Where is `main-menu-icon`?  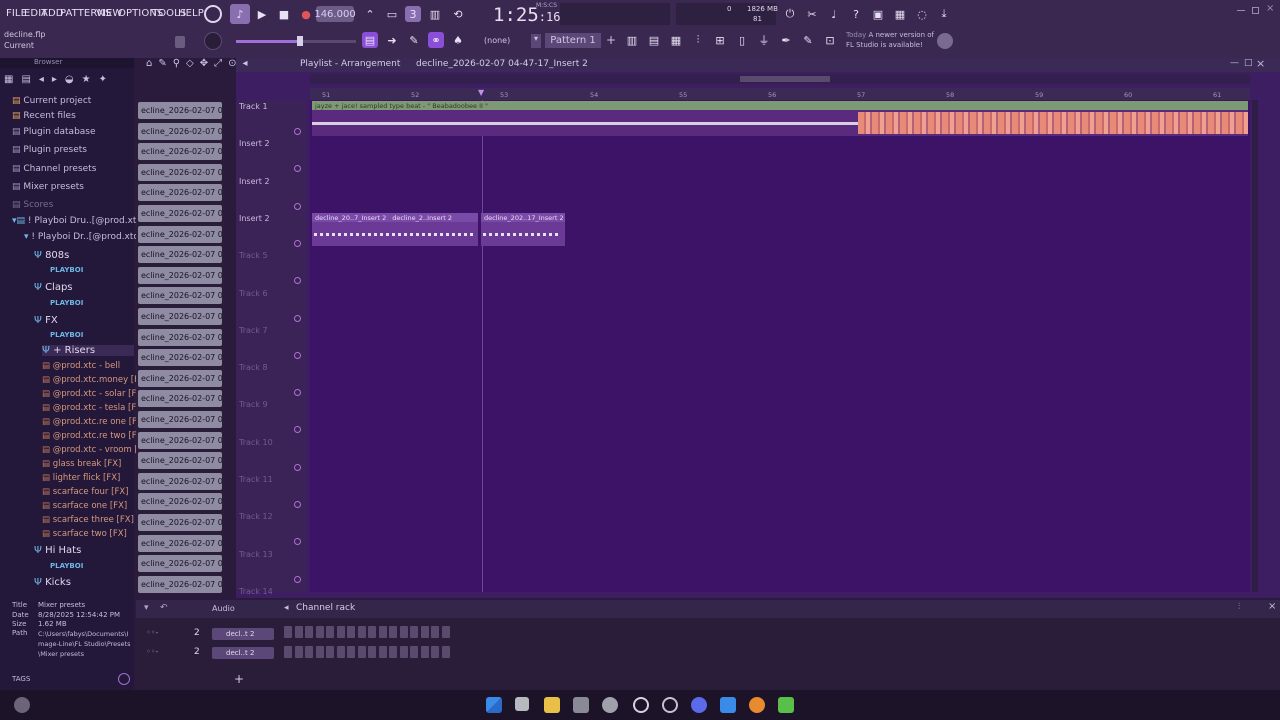
main-menu-icon is located at coordinates (213, 14).